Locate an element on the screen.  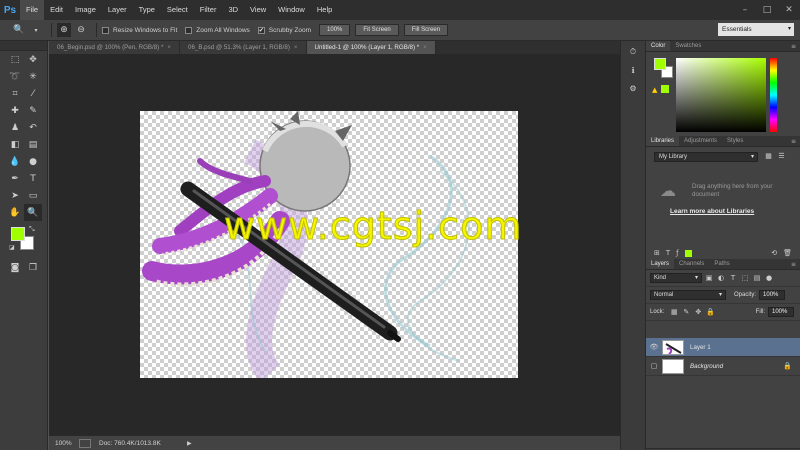
adjustments-icon: ⚙ is located at coordinates (633, 88).